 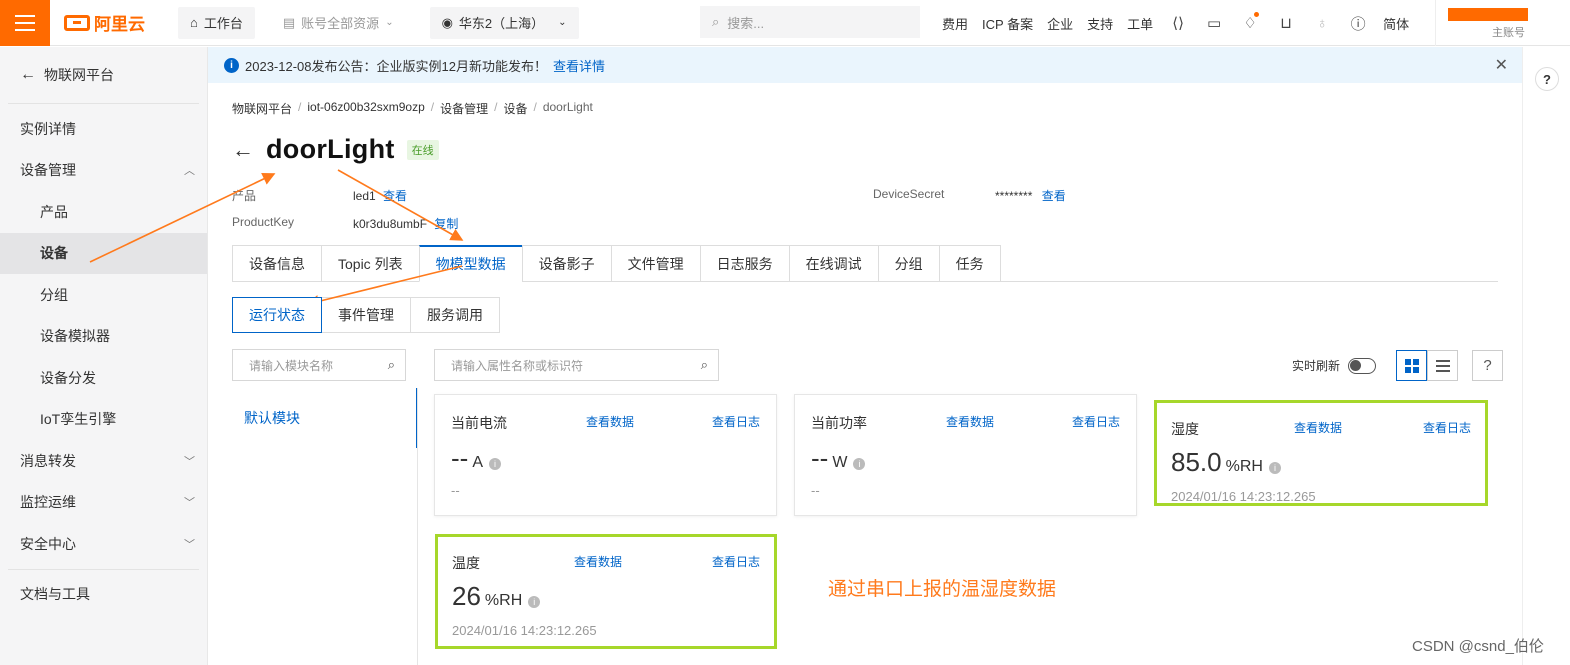 I want to click on sidebar-item-message-forward: 消息转发 ﹀, so click(x=103, y=461).